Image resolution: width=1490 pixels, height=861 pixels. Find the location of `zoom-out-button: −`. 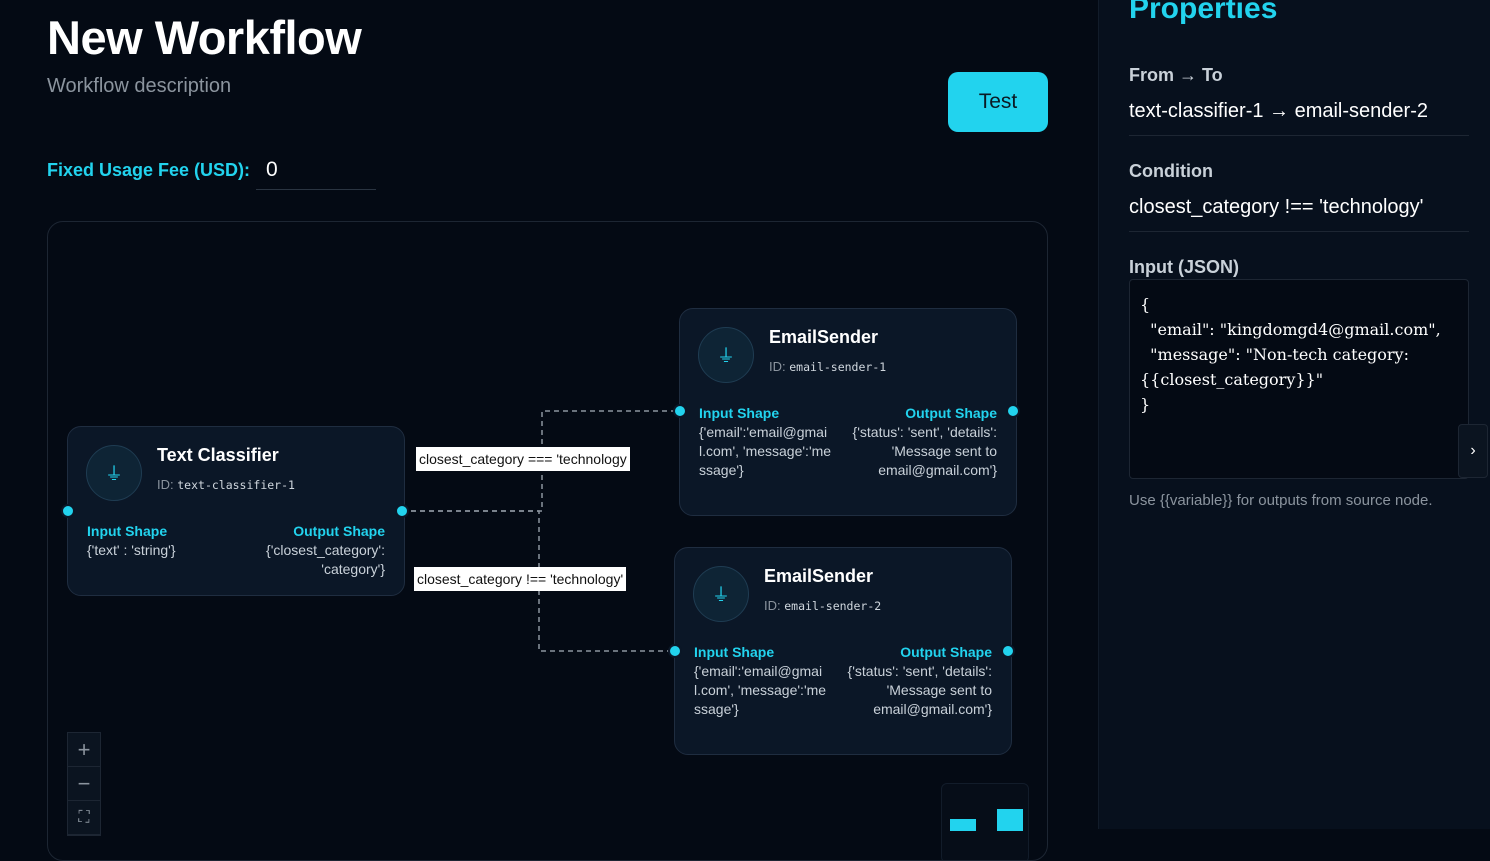

zoom-out-button: − is located at coordinates (84, 784).